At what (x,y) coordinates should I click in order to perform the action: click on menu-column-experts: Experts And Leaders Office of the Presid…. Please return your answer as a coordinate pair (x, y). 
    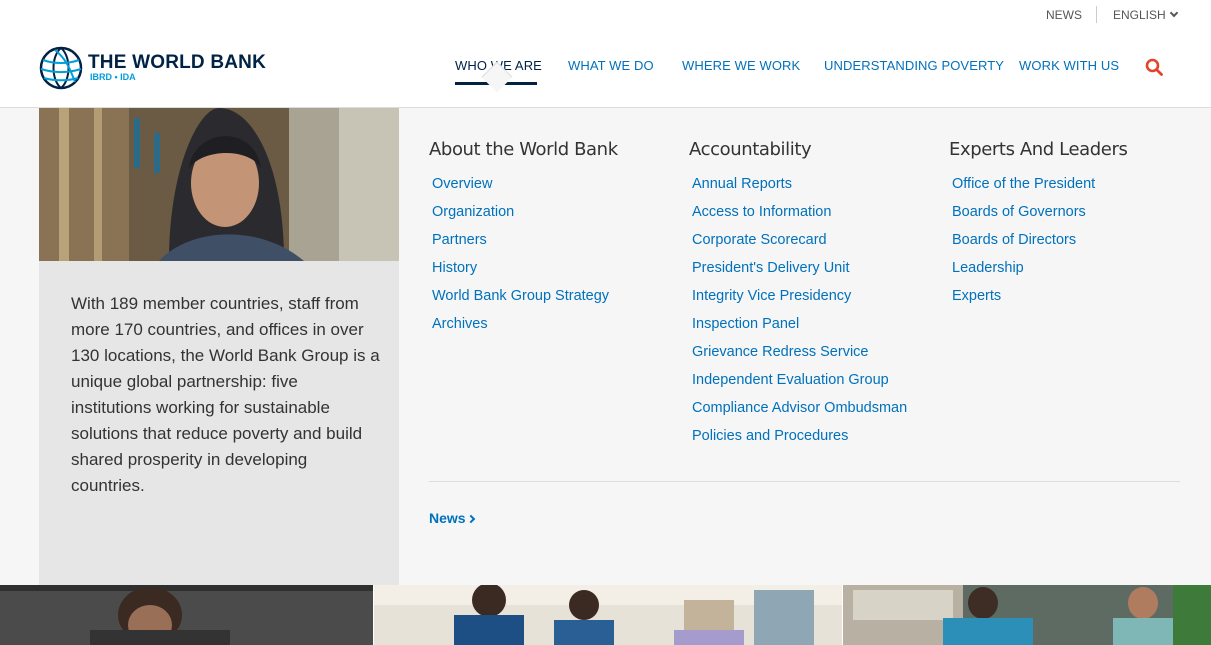
    Looking at the image, I should click on (1038, 224).